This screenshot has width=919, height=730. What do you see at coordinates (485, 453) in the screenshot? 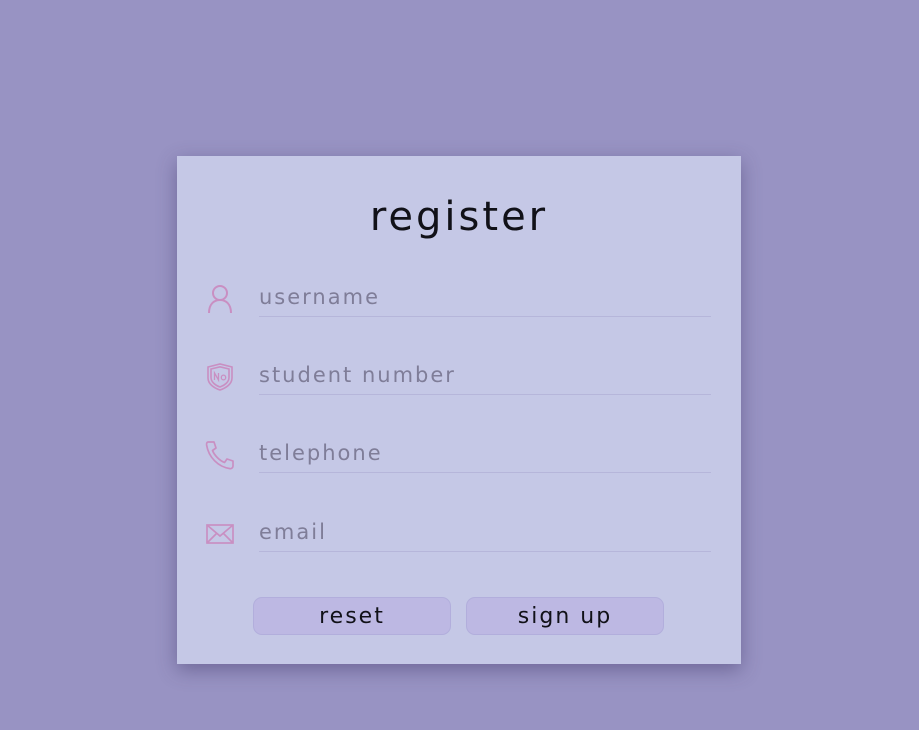
I see `telephone-input` at bounding box center [485, 453].